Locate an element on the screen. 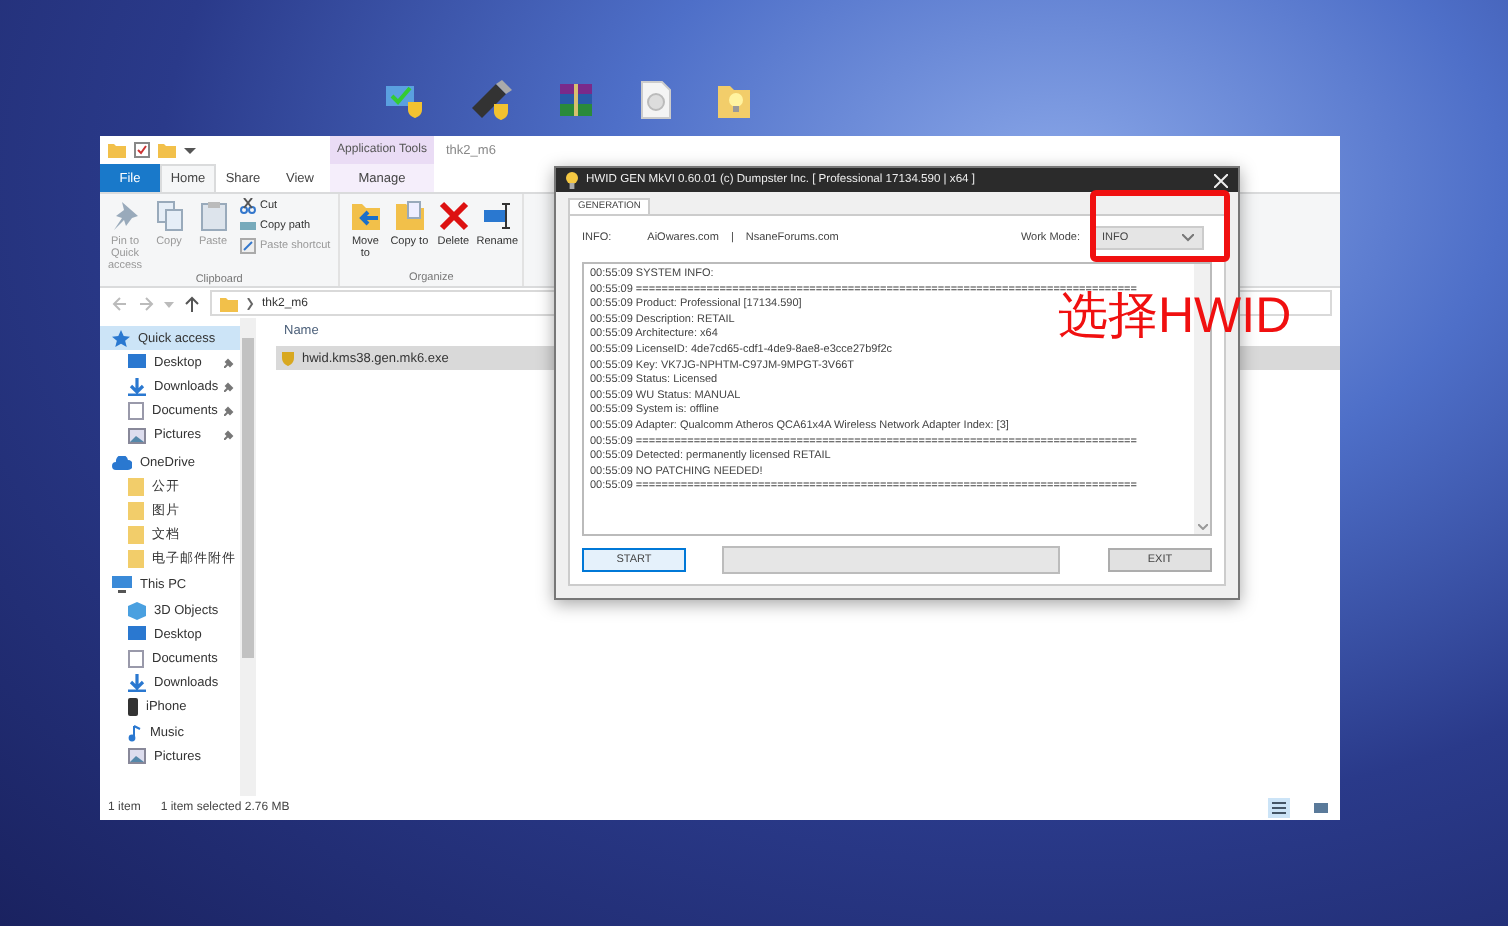 This screenshot has width=1508, height=926. clipboard-icon is located at coordinates (213, 216).